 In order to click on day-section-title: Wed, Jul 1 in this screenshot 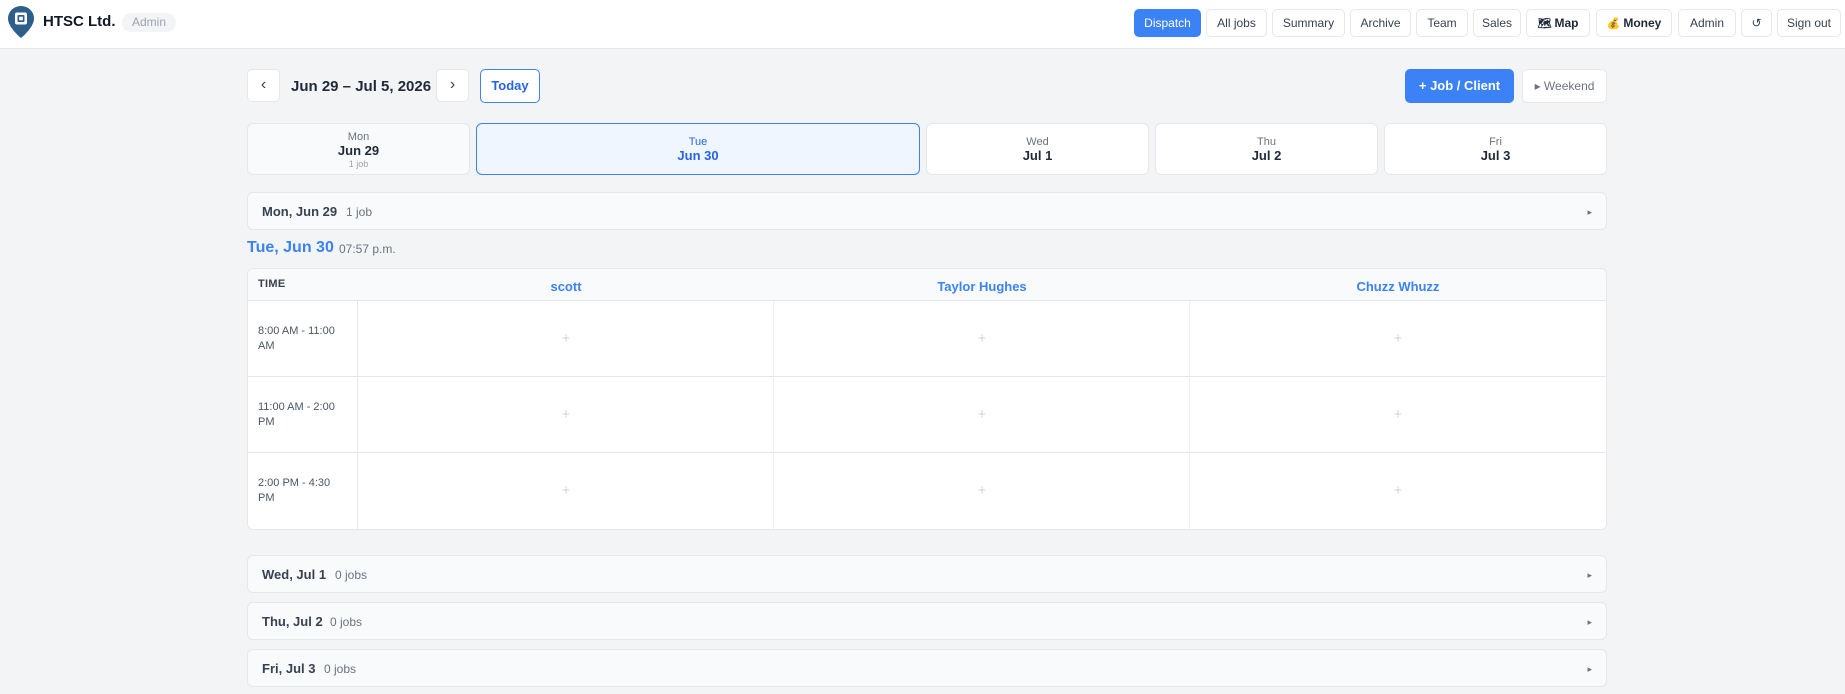, I will do `click(294, 574)`.